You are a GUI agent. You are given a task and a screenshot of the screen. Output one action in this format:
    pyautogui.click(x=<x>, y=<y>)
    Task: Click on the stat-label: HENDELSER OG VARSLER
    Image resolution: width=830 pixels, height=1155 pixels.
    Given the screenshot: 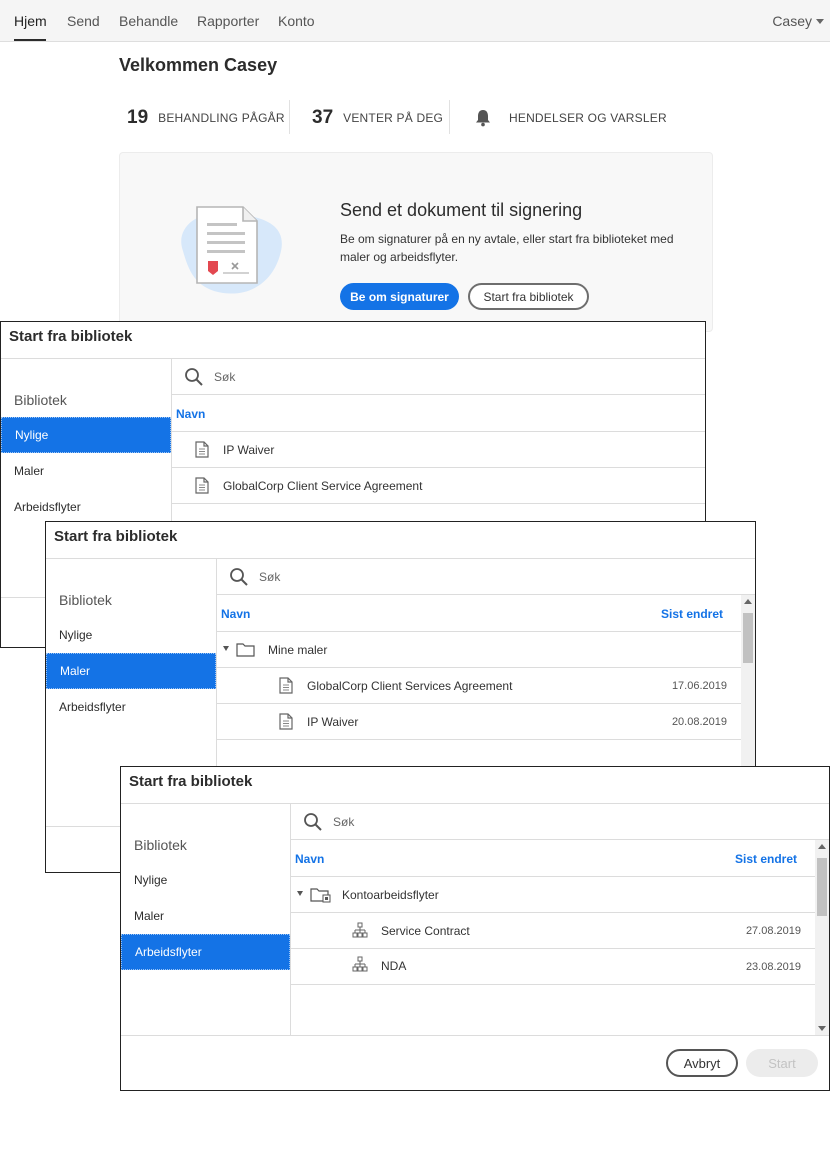 What is the action you would take?
    pyautogui.click(x=588, y=118)
    